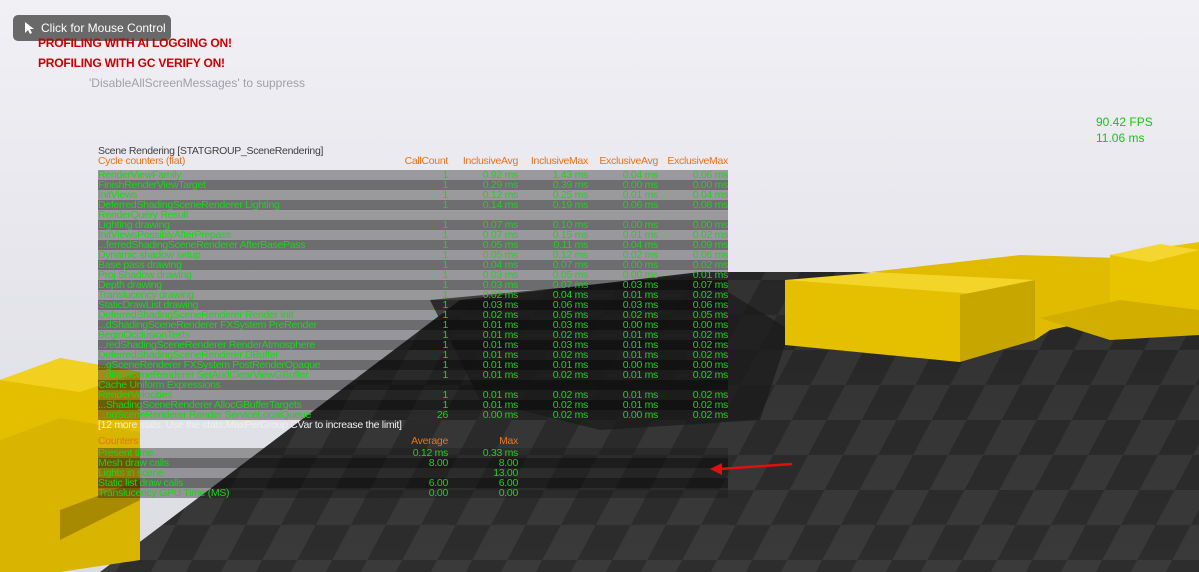 Image resolution: width=1199 pixels, height=572 pixels. What do you see at coordinates (490, 161) in the screenshot?
I see `col-header-inclusiveavg: InclusiveAvg` at bounding box center [490, 161].